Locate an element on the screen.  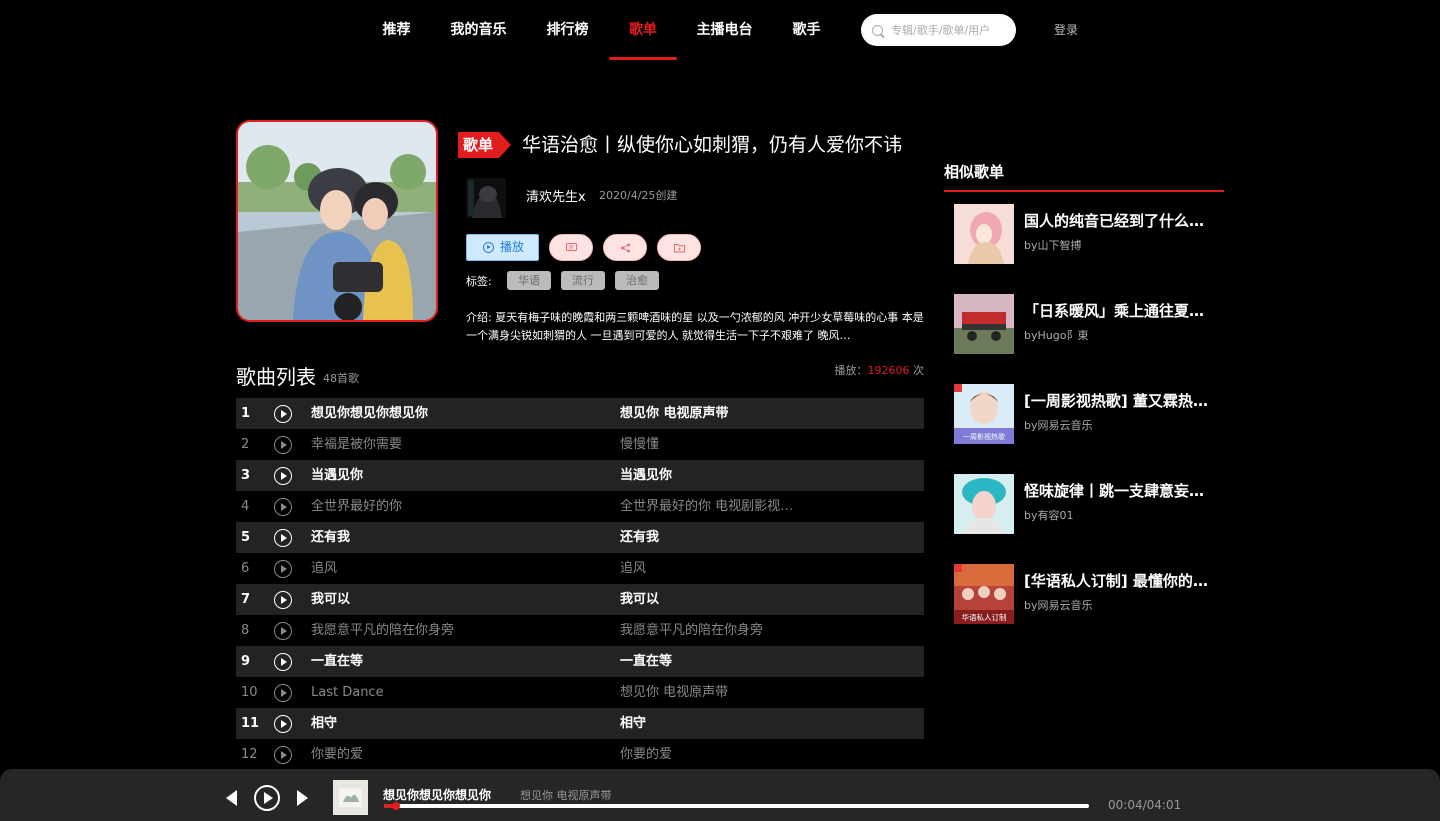
tag-chip: 流行 is located at coordinates (583, 280).